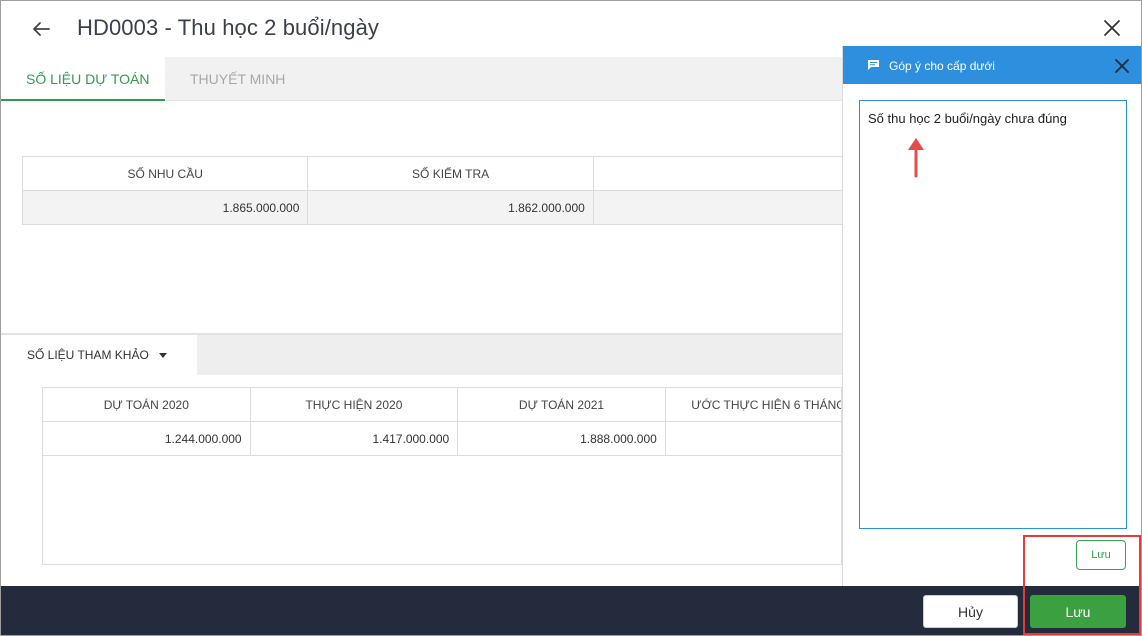  I want to click on cancel-button: Hủy, so click(970, 611).